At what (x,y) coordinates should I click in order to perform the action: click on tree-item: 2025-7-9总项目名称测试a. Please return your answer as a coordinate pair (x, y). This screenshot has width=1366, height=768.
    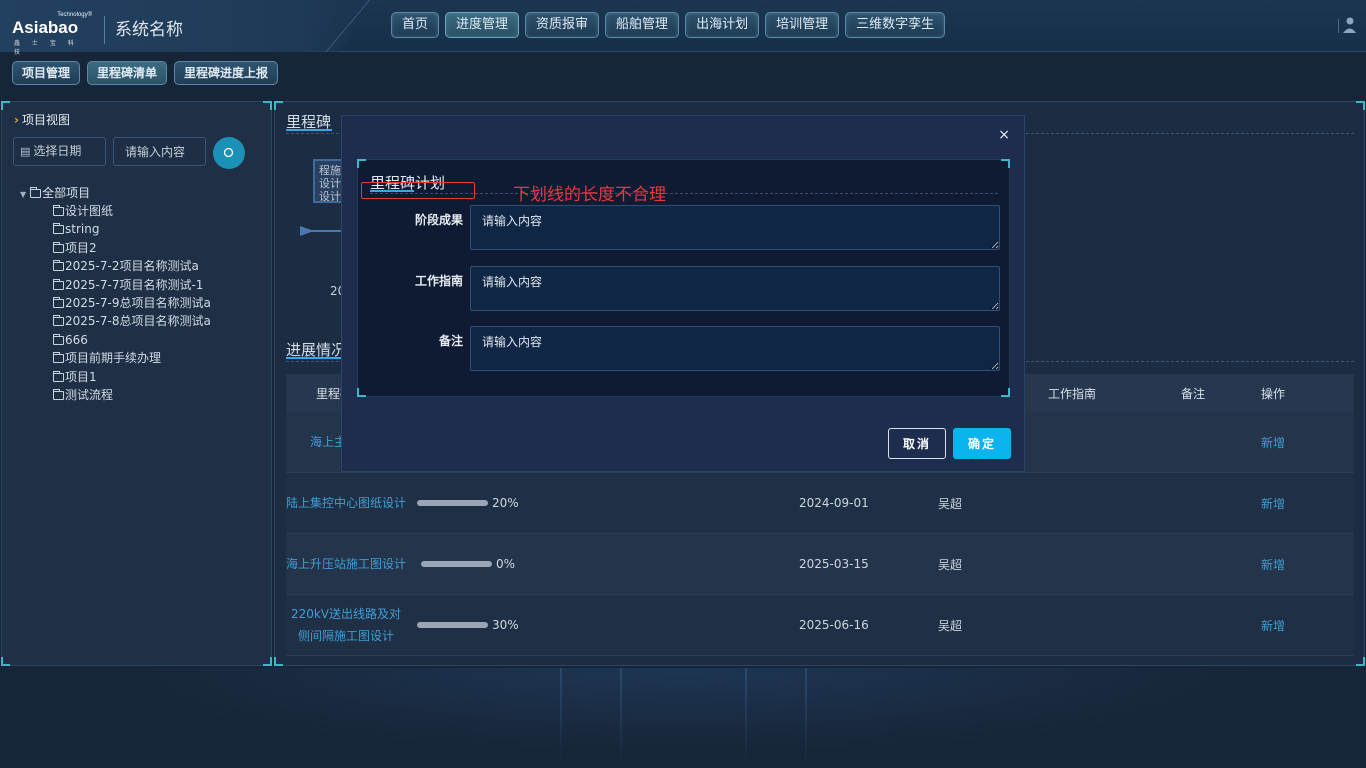
    Looking at the image, I should click on (115, 303).